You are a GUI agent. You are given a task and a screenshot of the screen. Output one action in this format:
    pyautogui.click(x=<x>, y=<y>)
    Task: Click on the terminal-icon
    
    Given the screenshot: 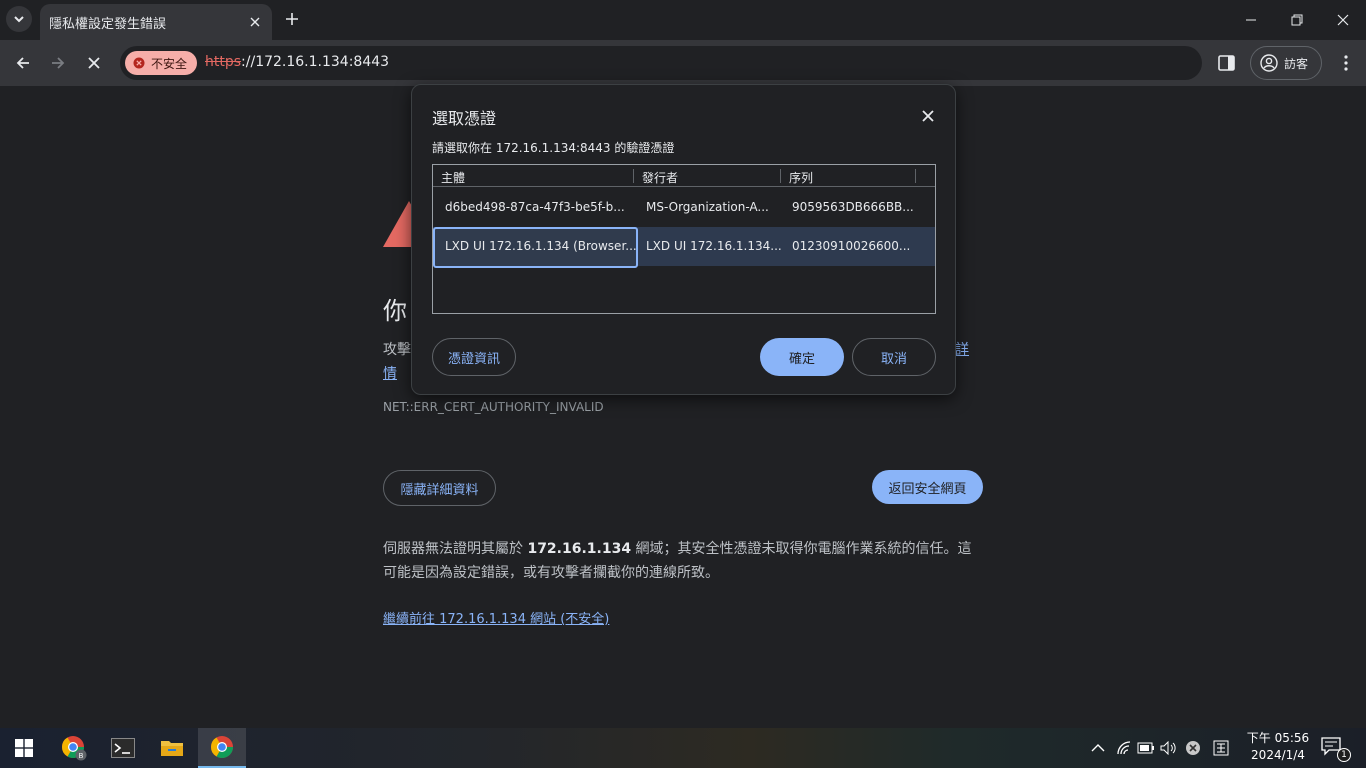 What is the action you would take?
    pyautogui.click(x=123, y=748)
    